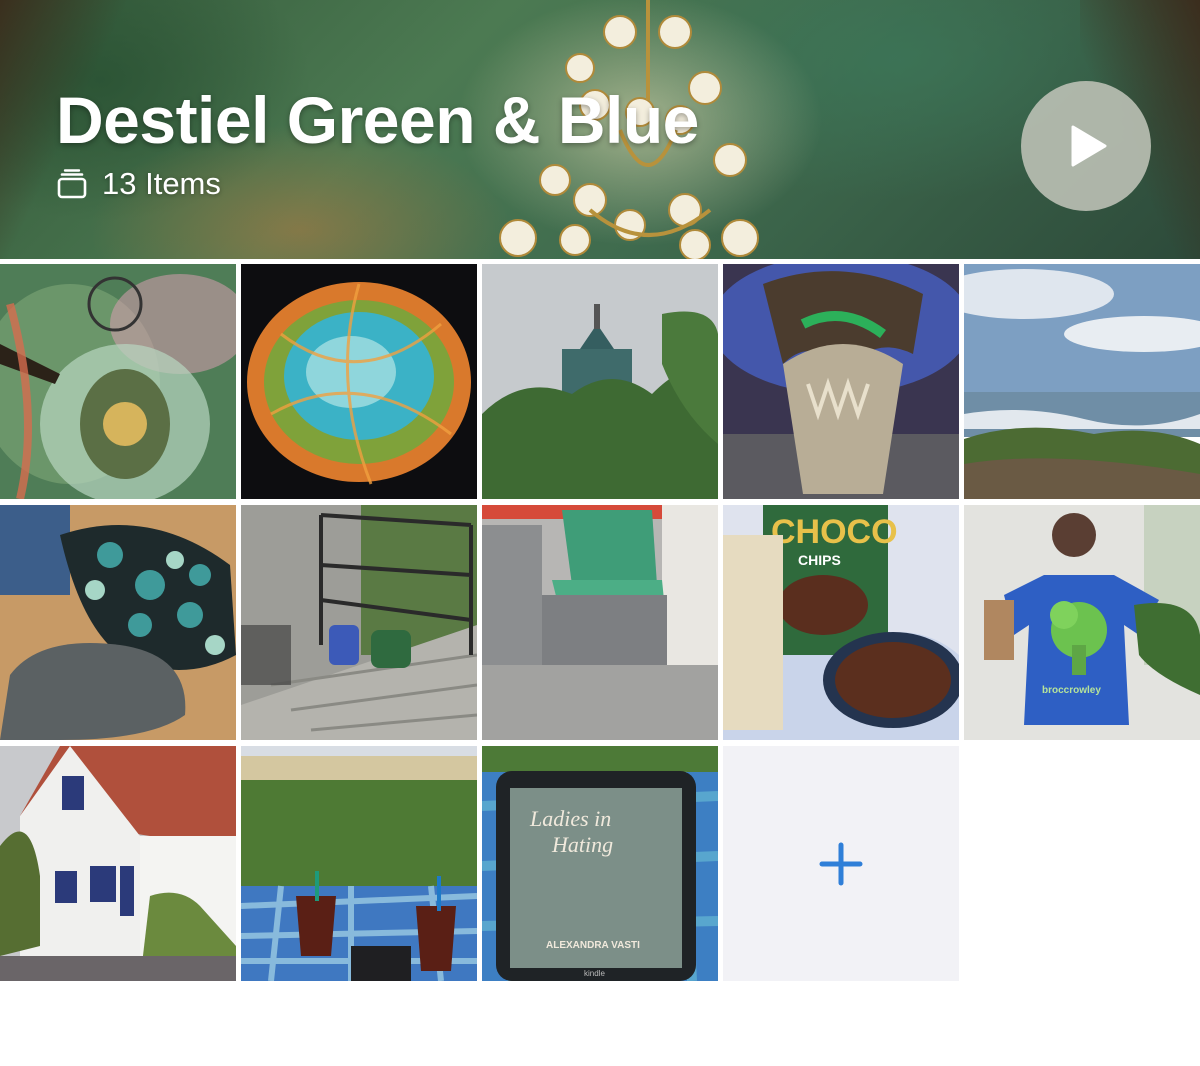  Describe the element at coordinates (593, 945) in the screenshot. I see `book-author: ALEXANDRA VASTI` at that location.